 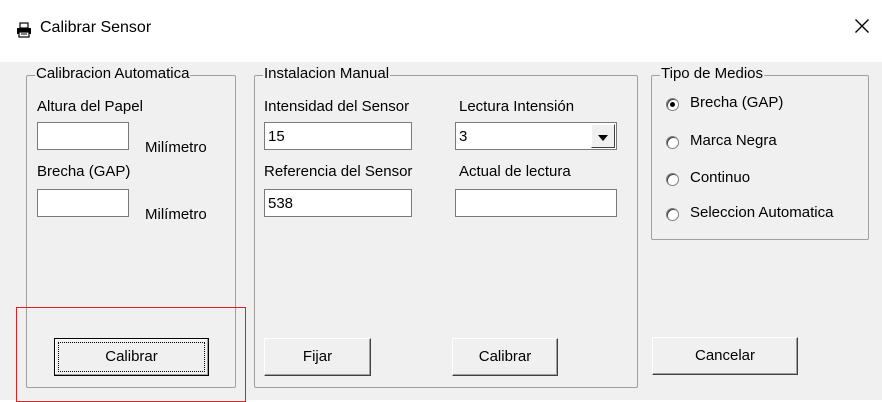 I want to click on current-reading-label: Actual de lectura, so click(x=515, y=171).